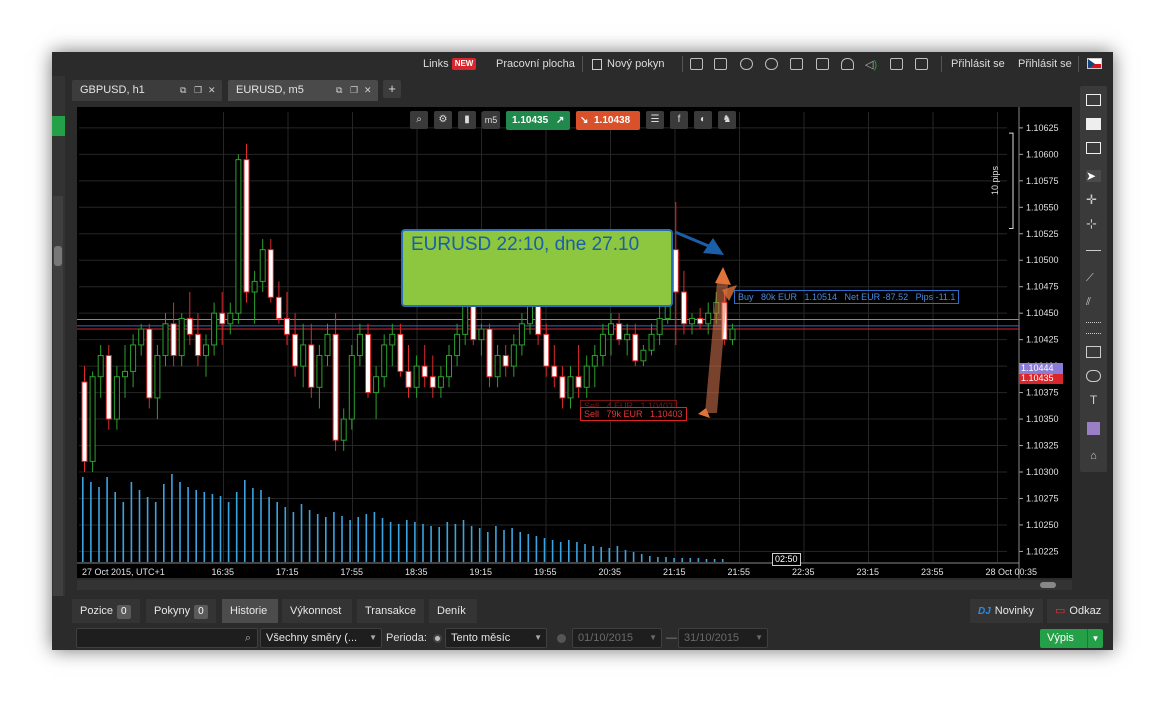 This screenshot has width=1165, height=702. What do you see at coordinates (771, 64) in the screenshot?
I see `settings-search-icon` at bounding box center [771, 64].